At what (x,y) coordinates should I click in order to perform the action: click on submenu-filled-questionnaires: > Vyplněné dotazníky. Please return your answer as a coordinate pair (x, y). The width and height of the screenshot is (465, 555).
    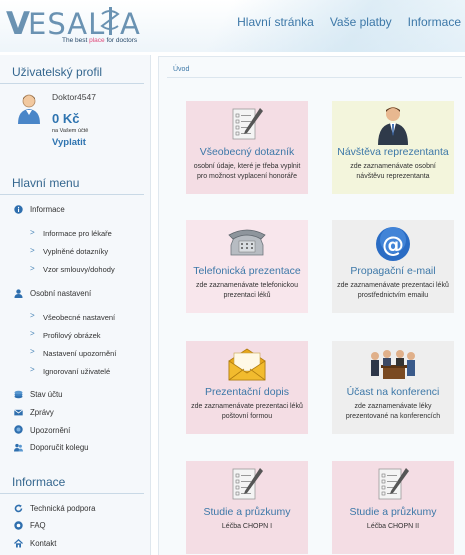
    Looking at the image, I should click on (75, 252).